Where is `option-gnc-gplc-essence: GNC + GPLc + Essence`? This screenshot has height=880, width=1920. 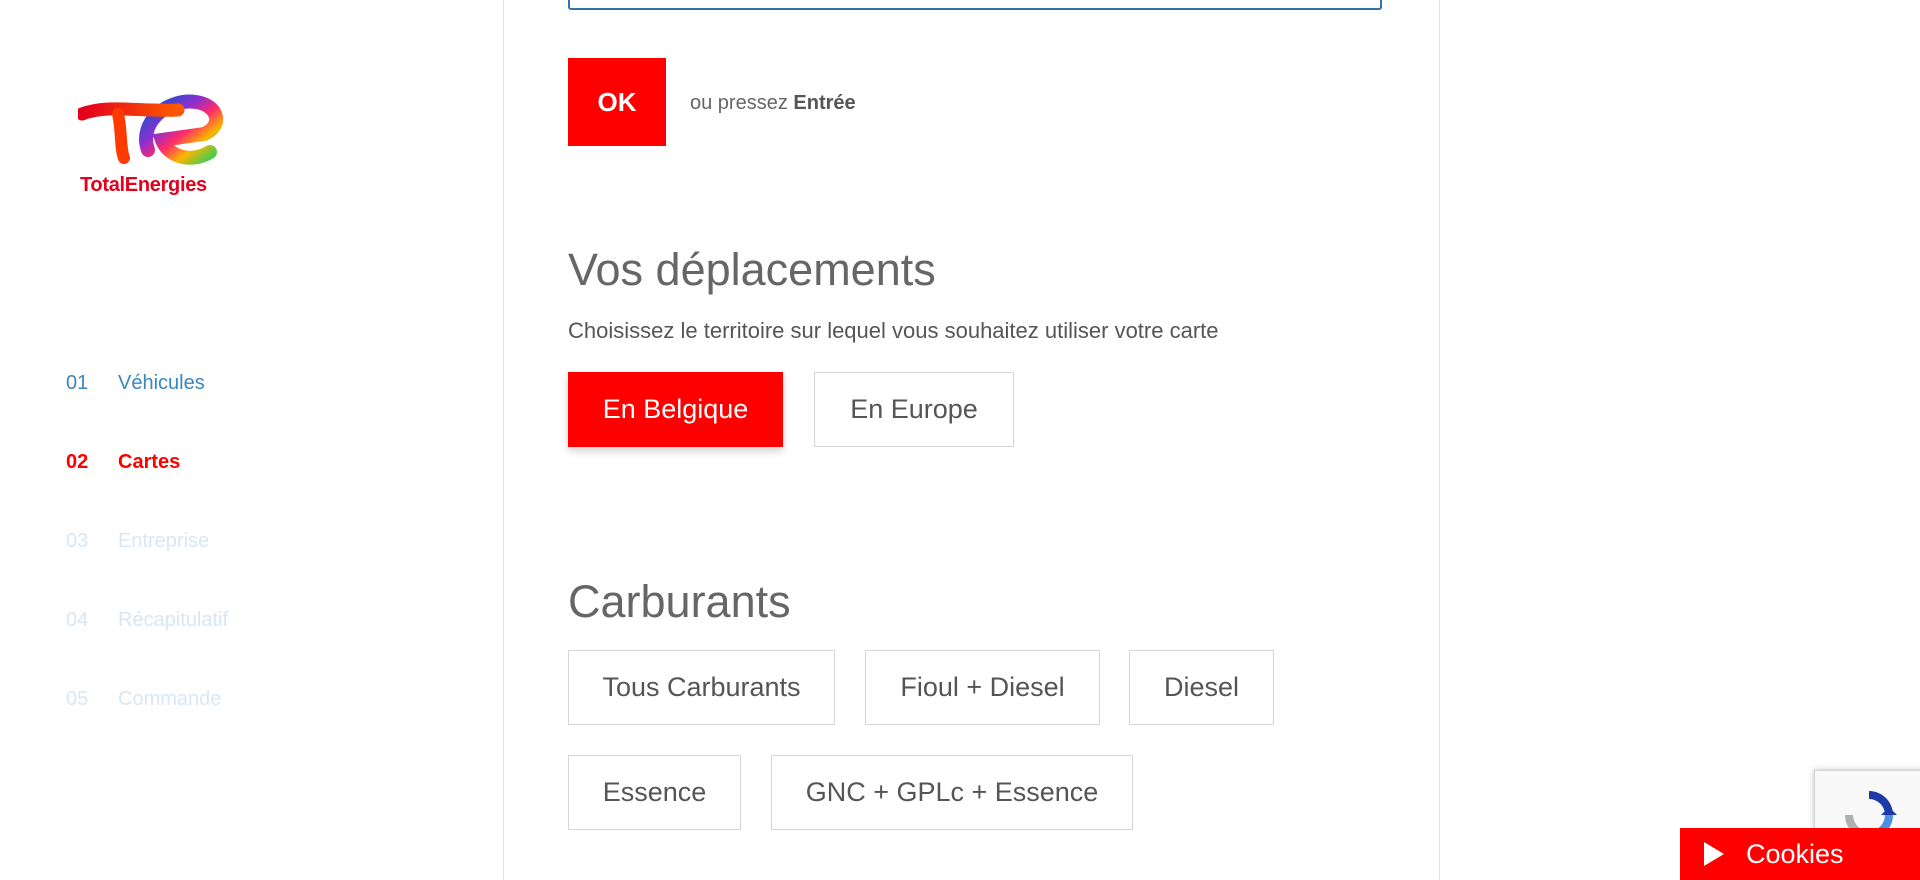 option-gnc-gplc-essence: GNC + GPLc + Essence is located at coordinates (952, 792).